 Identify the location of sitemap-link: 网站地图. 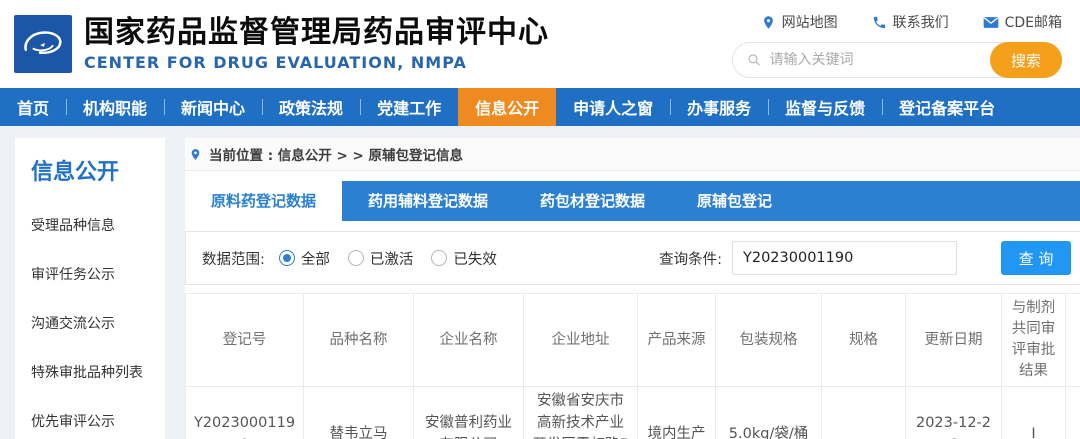
(799, 22).